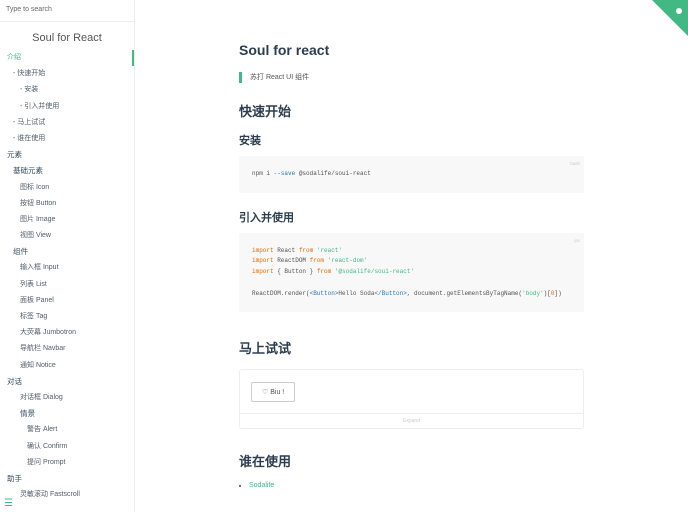 This screenshot has height=512, width=688. I want to click on code-token: 'react', so click(329, 250).